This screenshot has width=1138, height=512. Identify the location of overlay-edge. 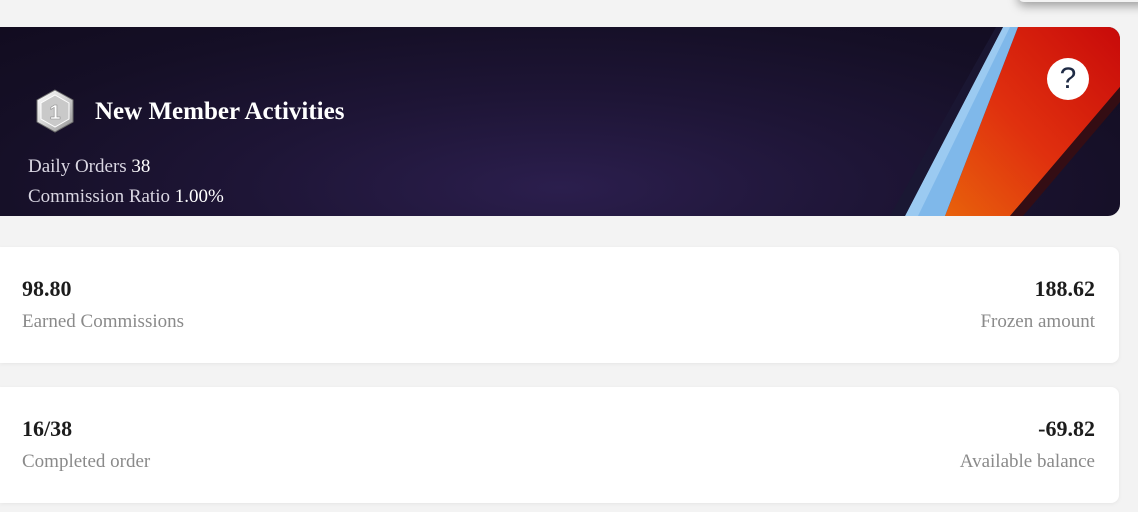
(1078, 1).